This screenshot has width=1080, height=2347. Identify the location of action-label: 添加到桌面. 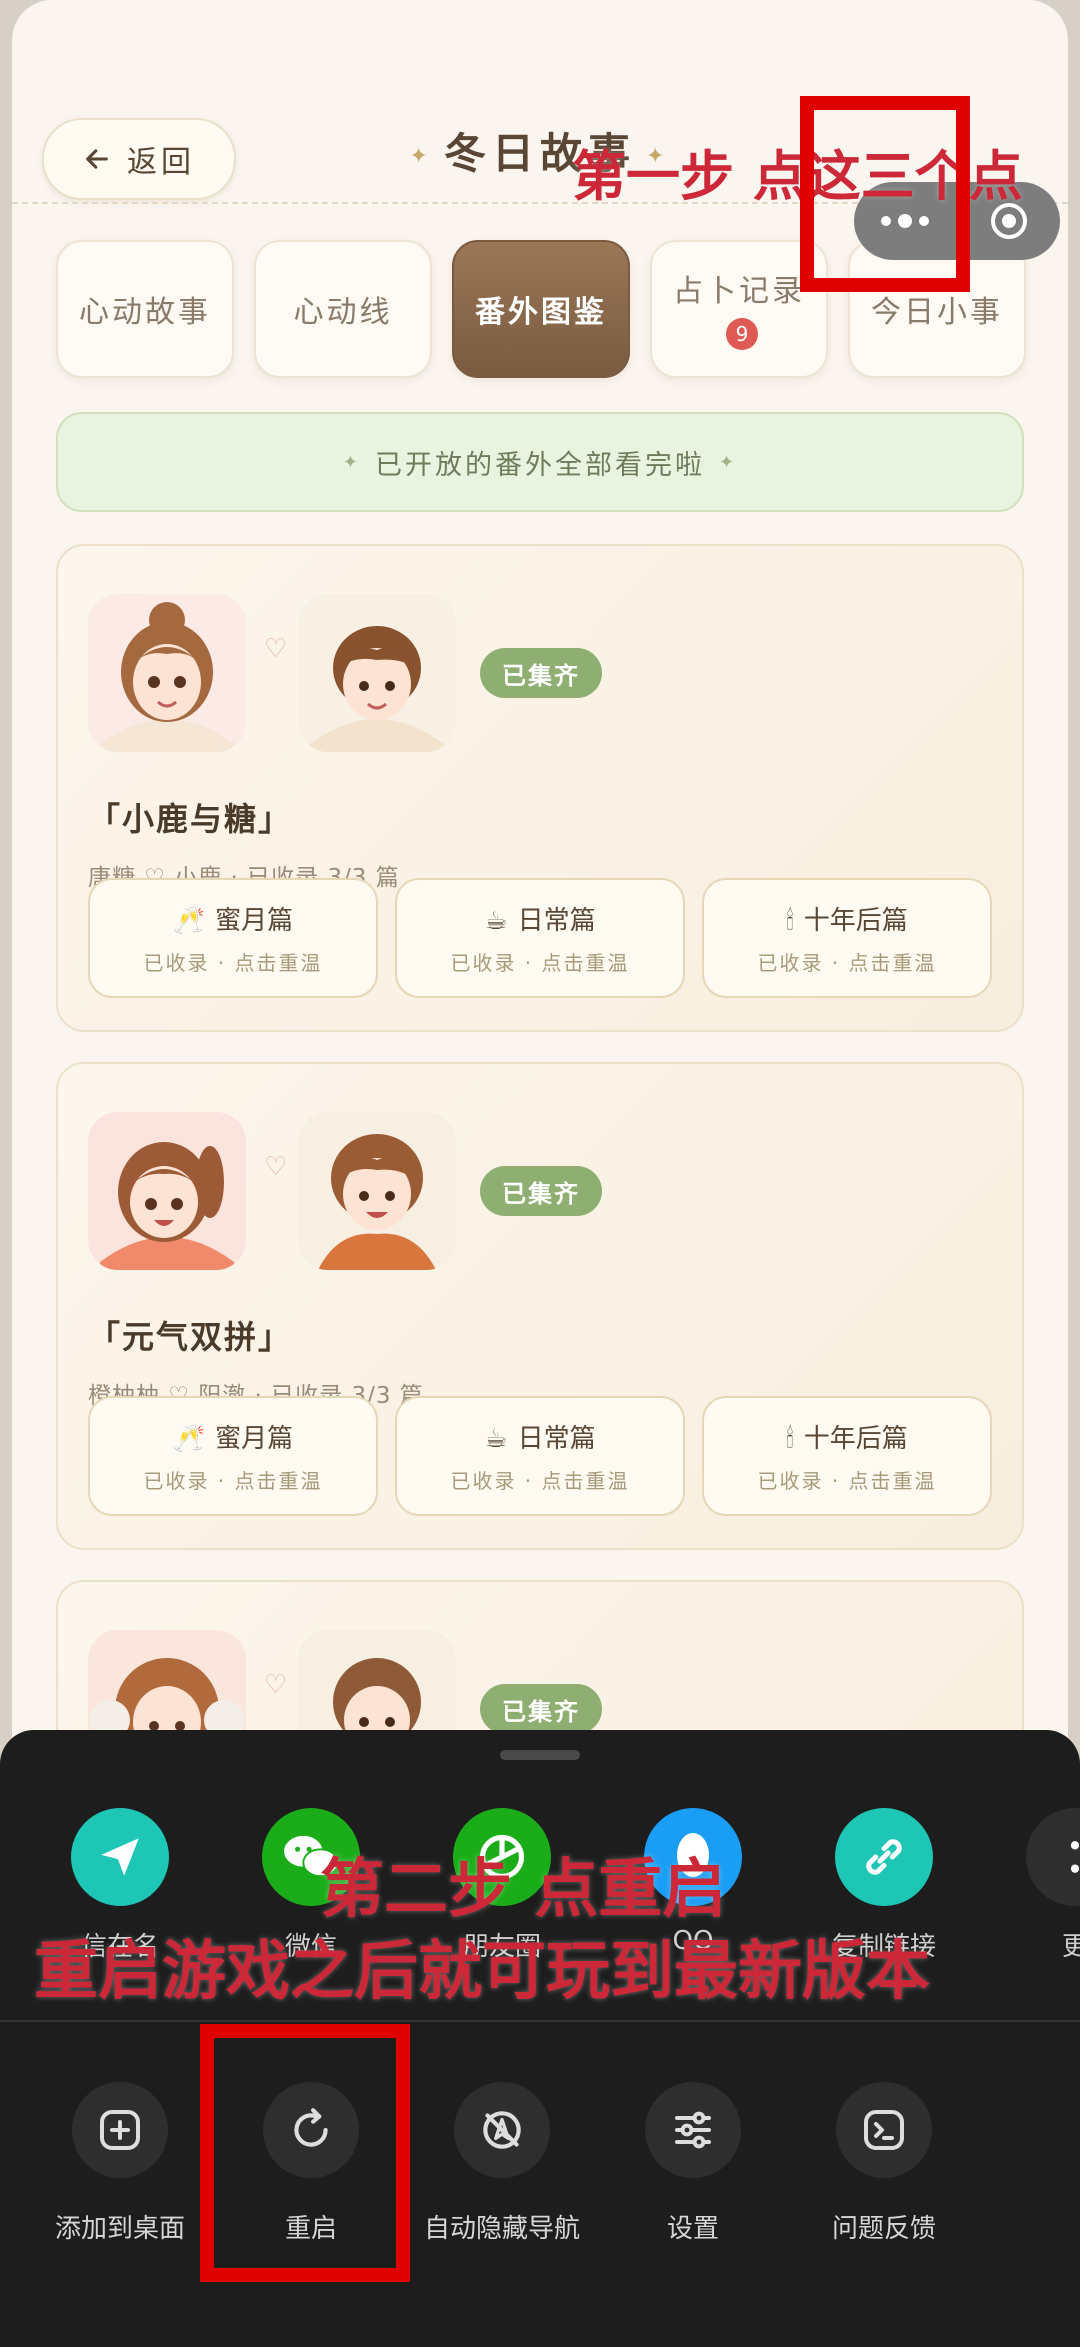
(119, 2229).